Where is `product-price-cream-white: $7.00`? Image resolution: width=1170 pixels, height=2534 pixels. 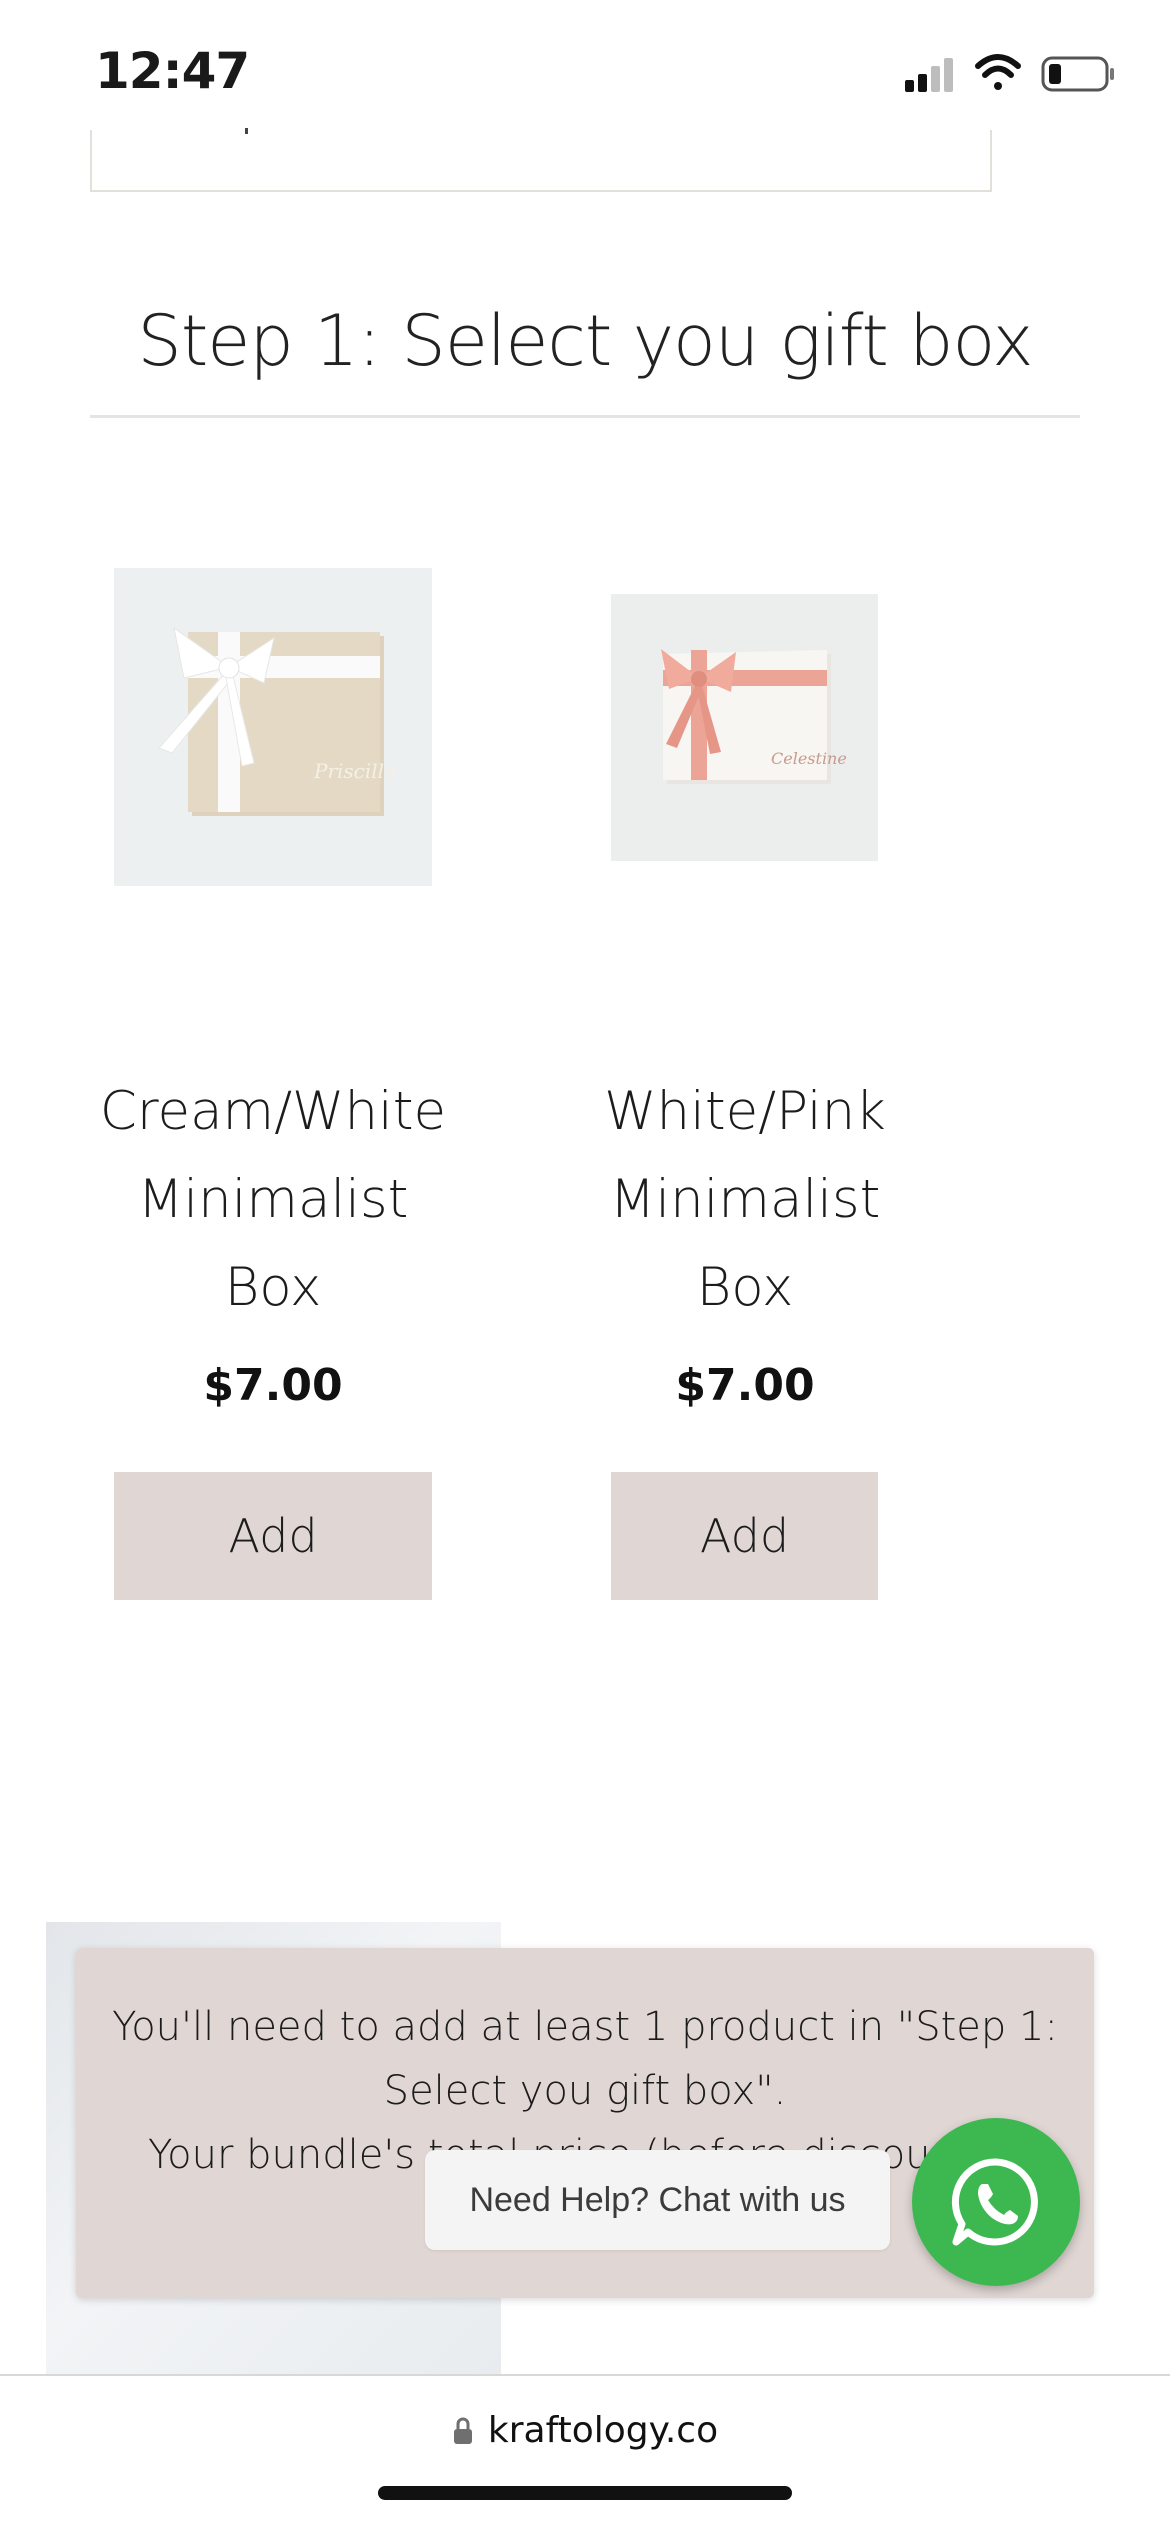 product-price-cream-white: $7.00 is located at coordinates (273, 1385).